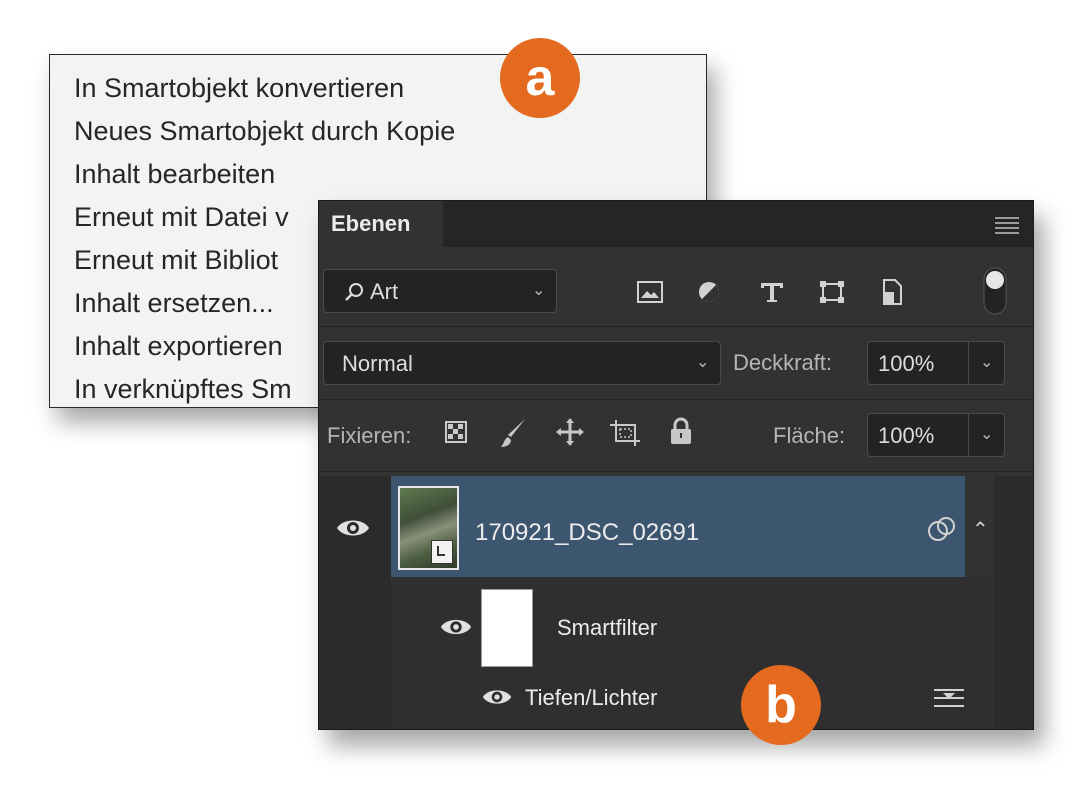 The height and width of the screenshot is (791, 1084). Describe the element at coordinates (936, 363) in the screenshot. I see `opacity-field: 100% ⌄` at that location.